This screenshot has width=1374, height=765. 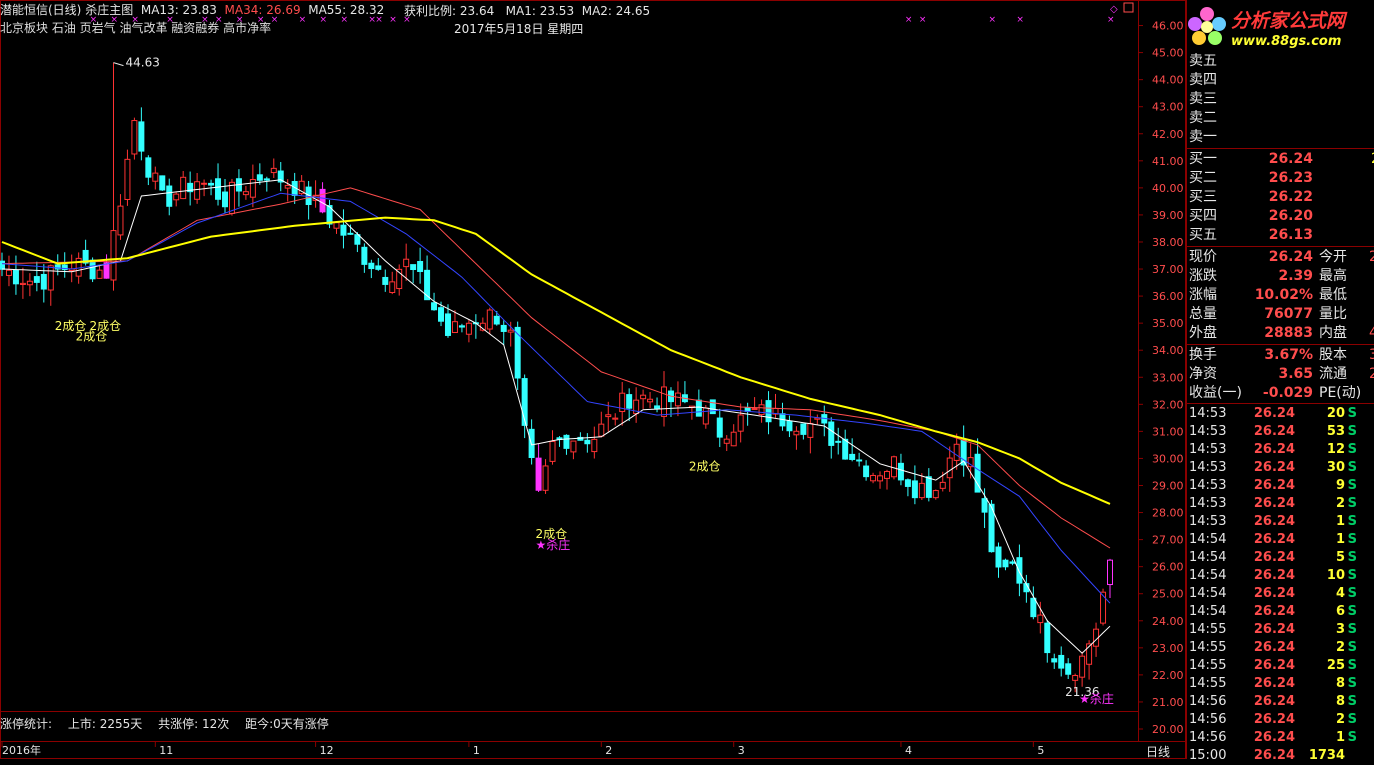 I want to click on y-tick-label: 33.00, so click(x=1168, y=377).